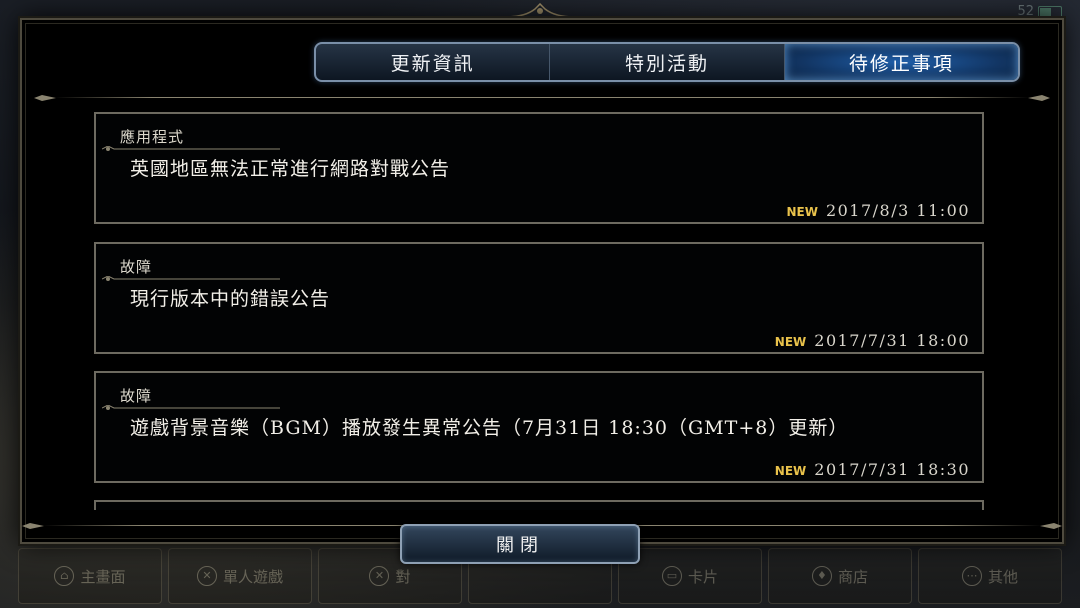 This screenshot has width=1080, height=608. I want to click on tab-pending-fixes: 待修正事項, so click(901, 62).